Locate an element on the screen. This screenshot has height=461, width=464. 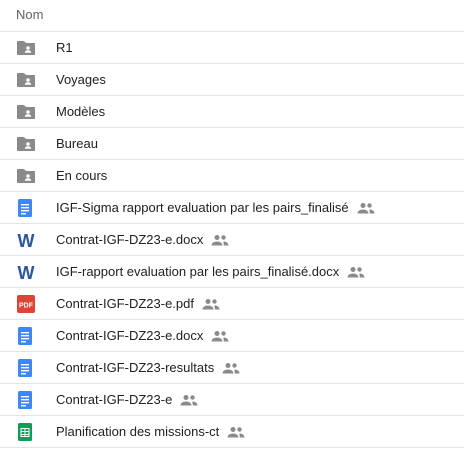
file-row: Voyages is located at coordinates (232, 80).